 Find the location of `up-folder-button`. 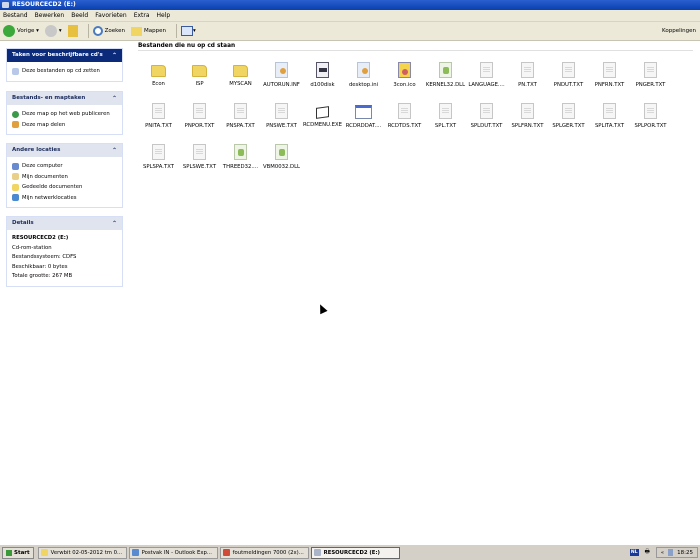

up-folder-button is located at coordinates (72, 31).